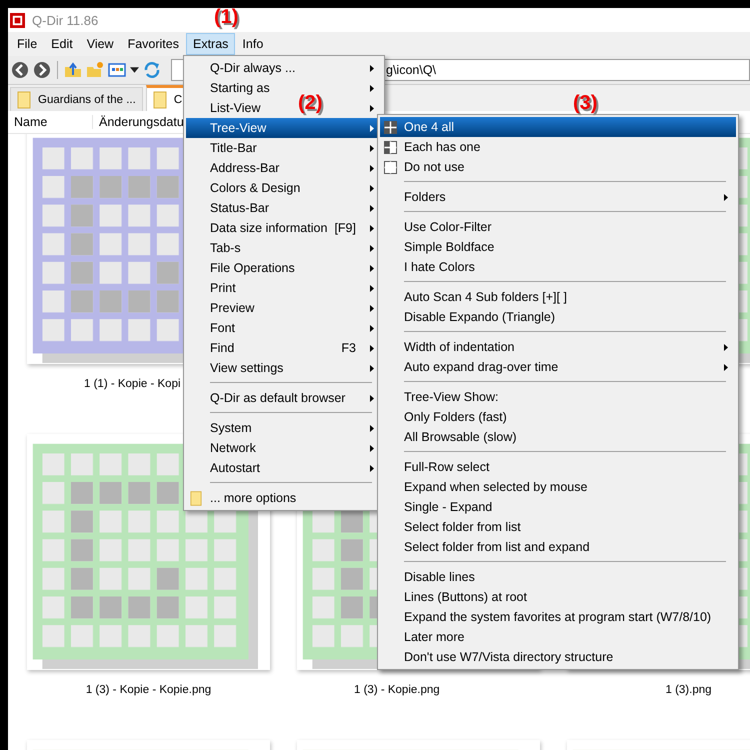 This screenshot has width=750, height=750. What do you see at coordinates (244, 268) in the screenshot?
I see `menu-item: File Operations` at bounding box center [244, 268].